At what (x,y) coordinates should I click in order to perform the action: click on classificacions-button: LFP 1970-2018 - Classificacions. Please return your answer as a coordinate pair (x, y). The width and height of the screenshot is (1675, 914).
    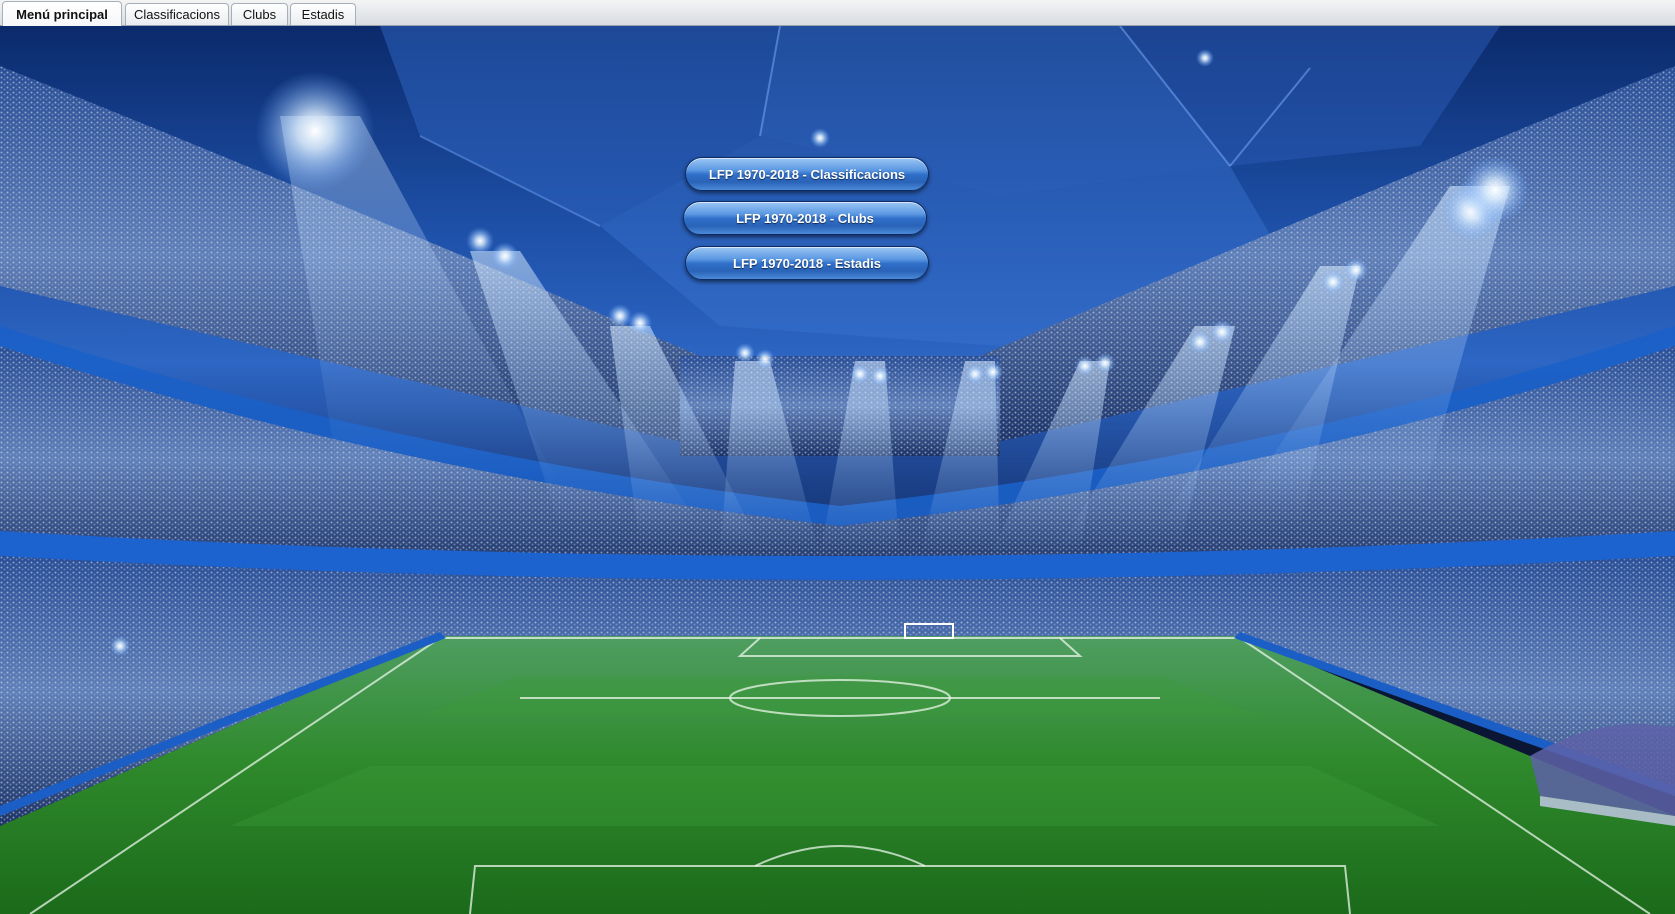
    Looking at the image, I should click on (807, 174).